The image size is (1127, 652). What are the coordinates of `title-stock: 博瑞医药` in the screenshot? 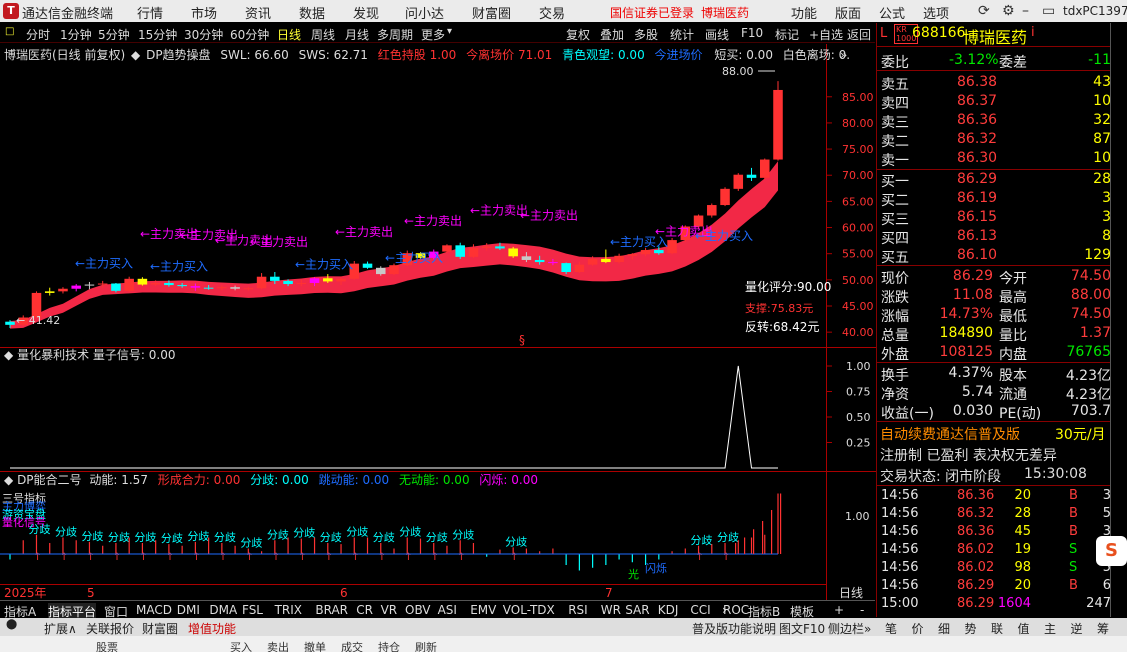 It's located at (725, 12).